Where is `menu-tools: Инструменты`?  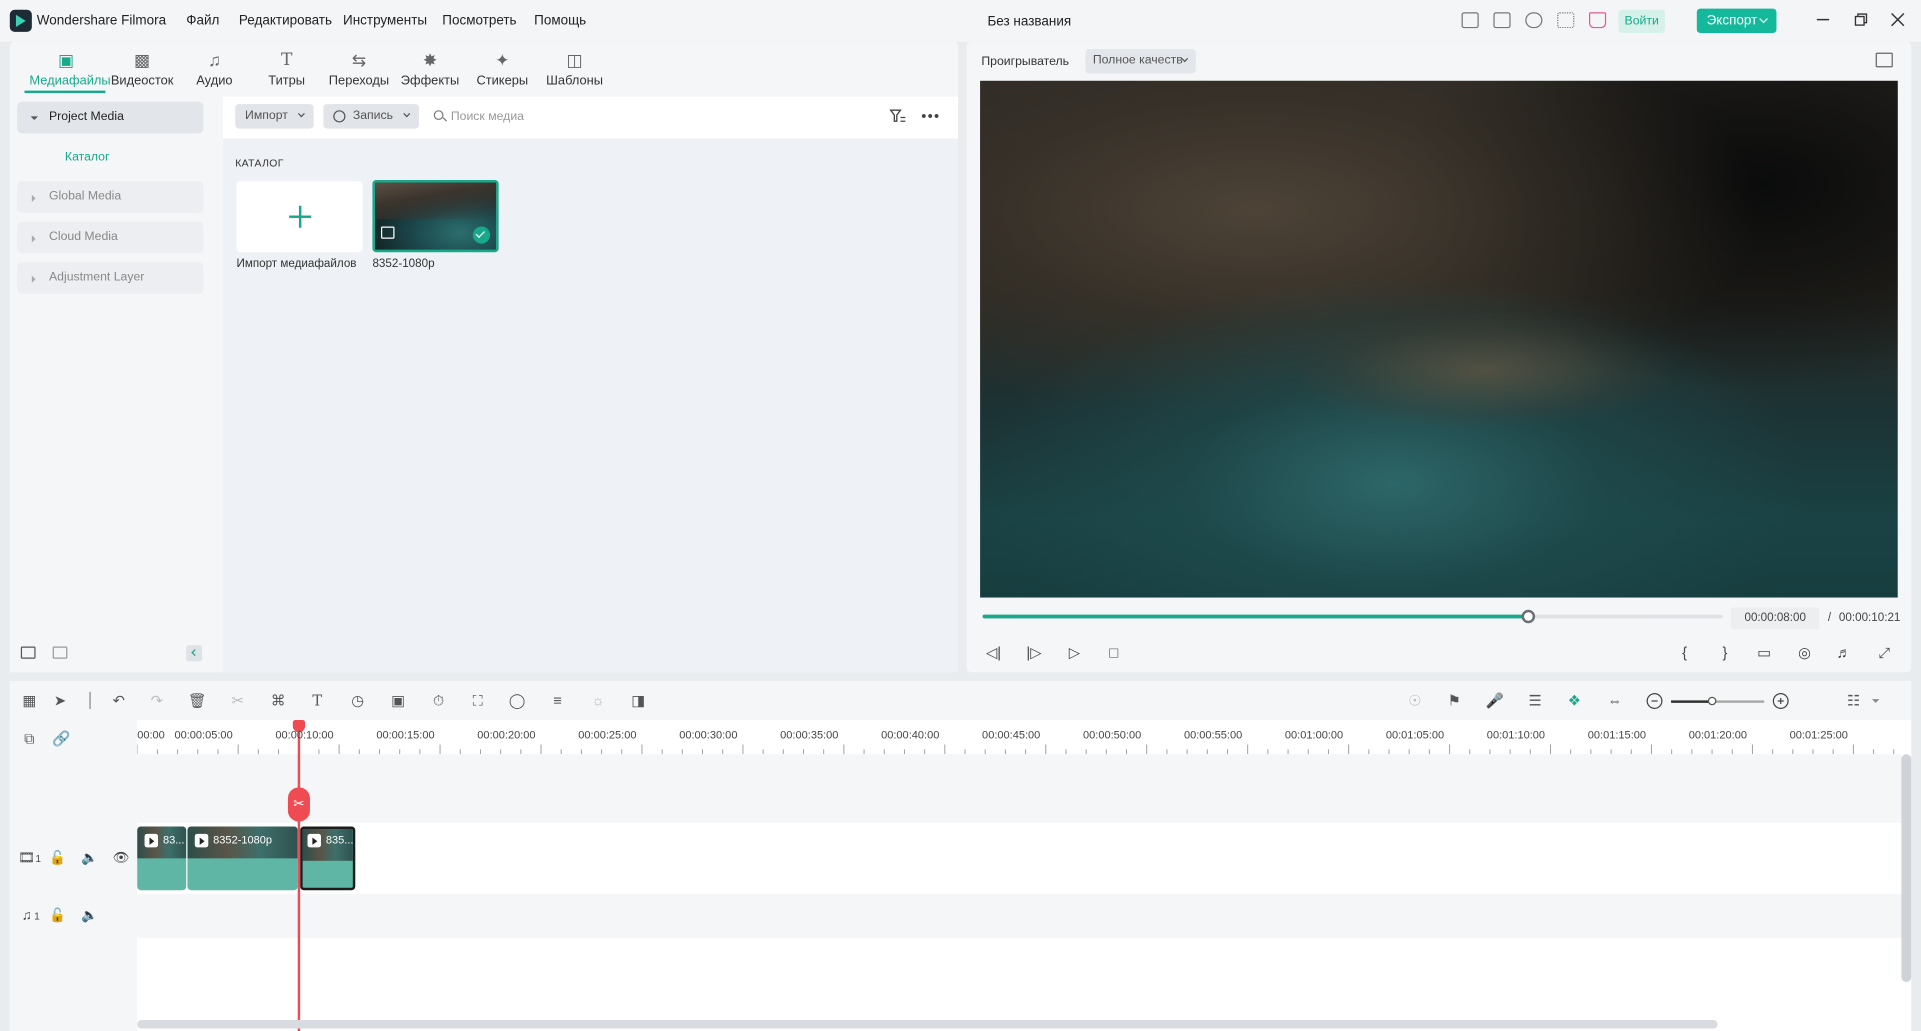 menu-tools: Инструменты is located at coordinates (385, 20).